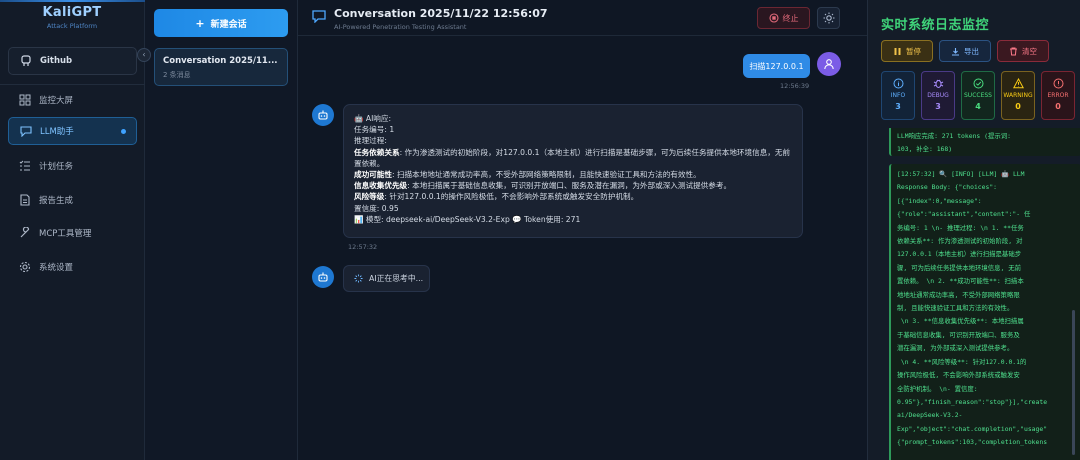  Describe the element at coordinates (56, 268) in the screenshot. I see `sidebar-item-label: 系统设置` at that location.